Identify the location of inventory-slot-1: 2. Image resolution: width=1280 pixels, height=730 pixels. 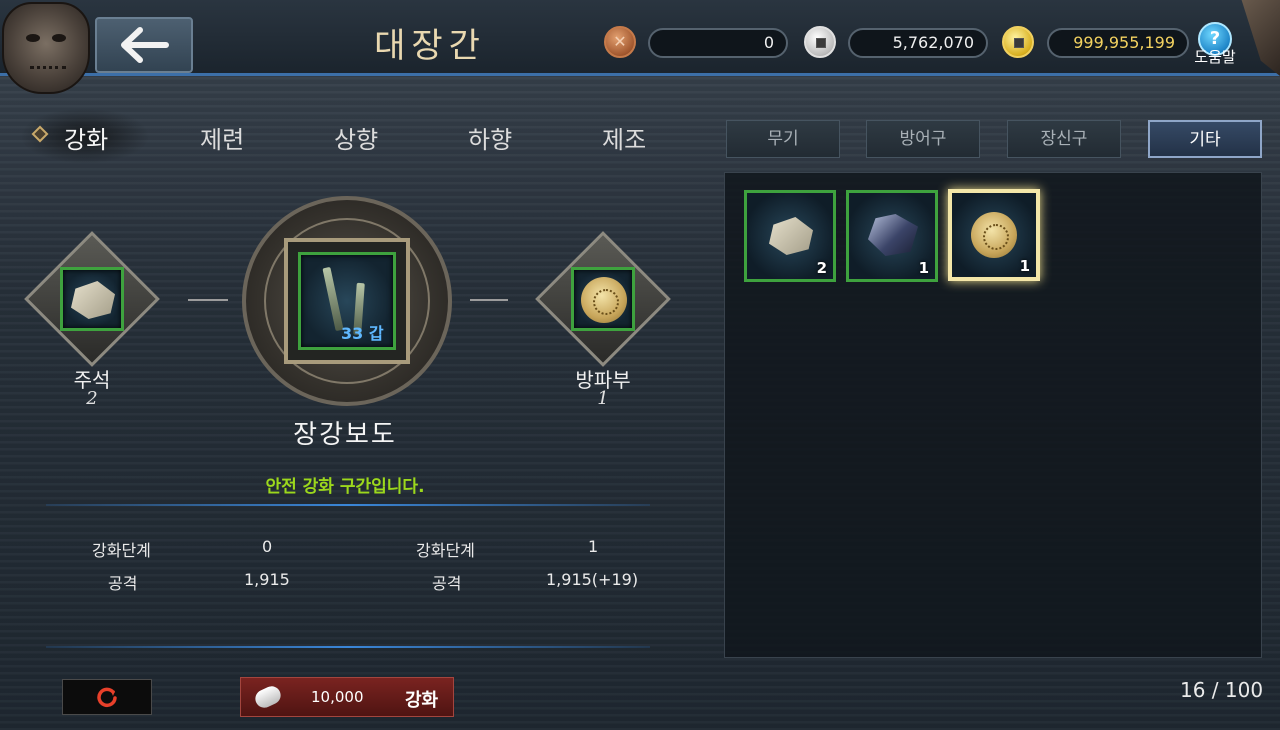
(790, 236).